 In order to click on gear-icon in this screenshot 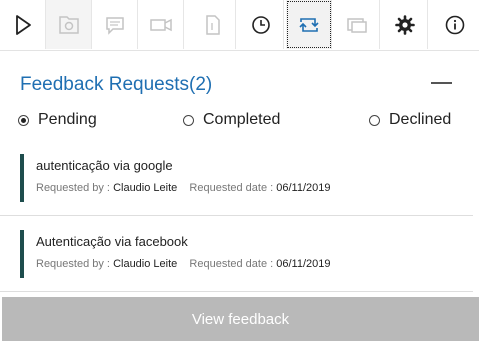, I will do `click(404, 24)`.